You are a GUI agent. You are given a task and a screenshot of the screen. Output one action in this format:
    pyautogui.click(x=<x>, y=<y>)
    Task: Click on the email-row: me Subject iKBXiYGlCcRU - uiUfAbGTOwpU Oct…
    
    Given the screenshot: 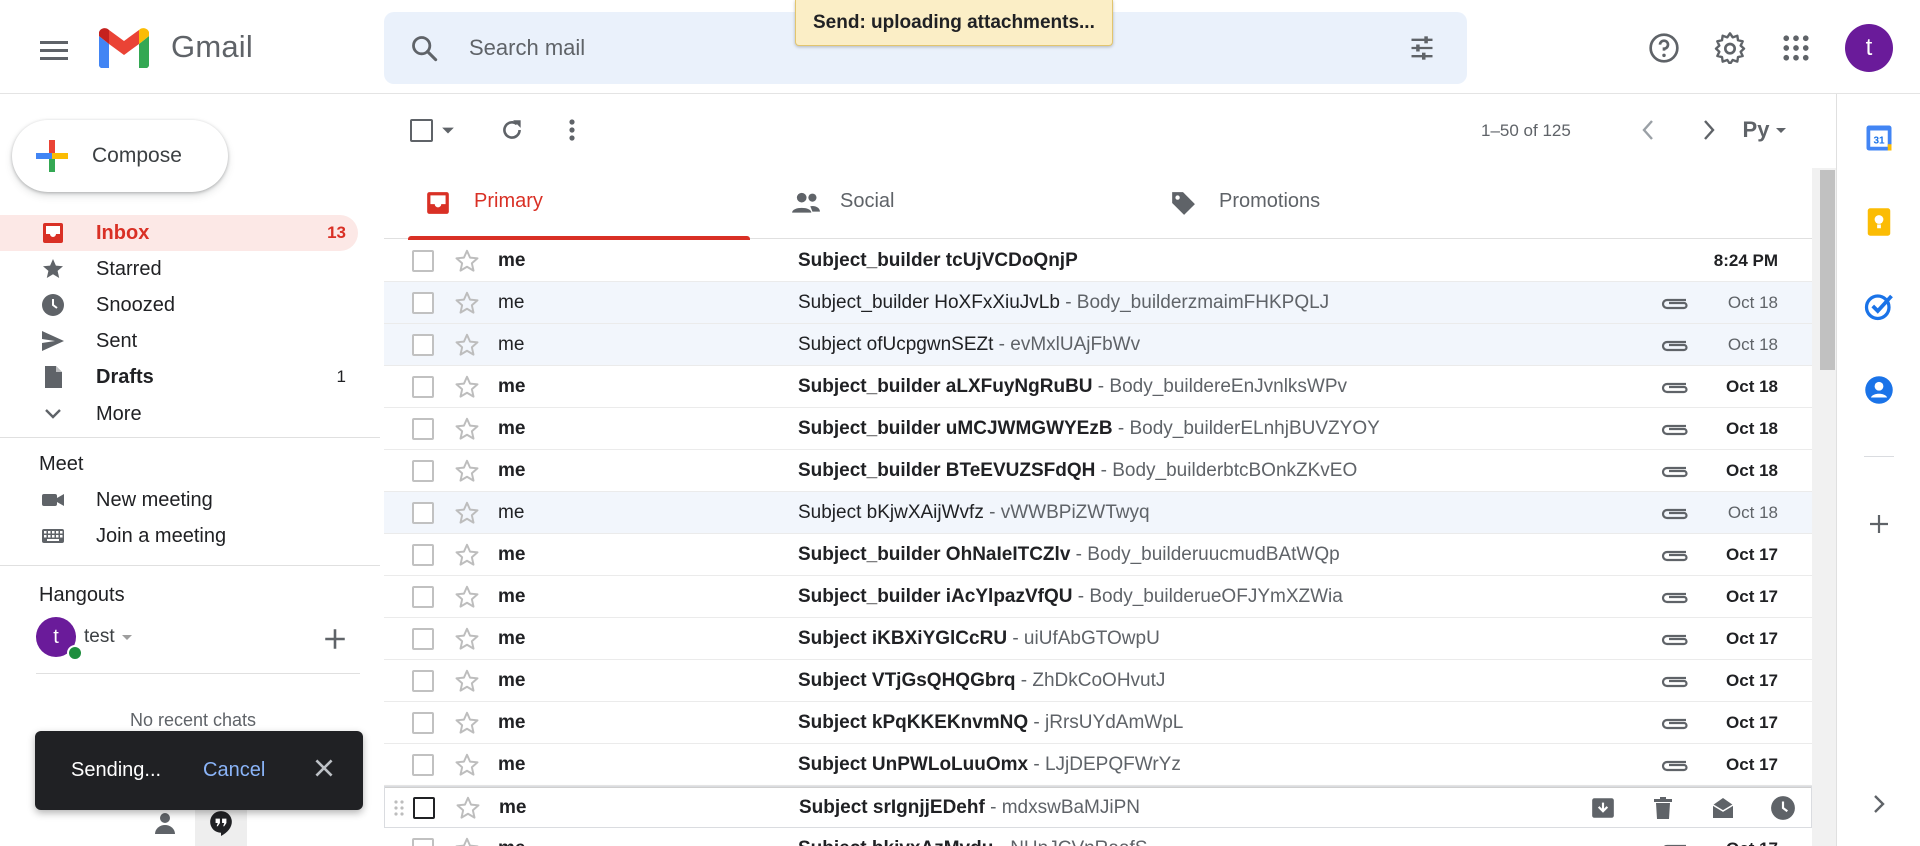 What is the action you would take?
    pyautogui.click(x=1098, y=639)
    